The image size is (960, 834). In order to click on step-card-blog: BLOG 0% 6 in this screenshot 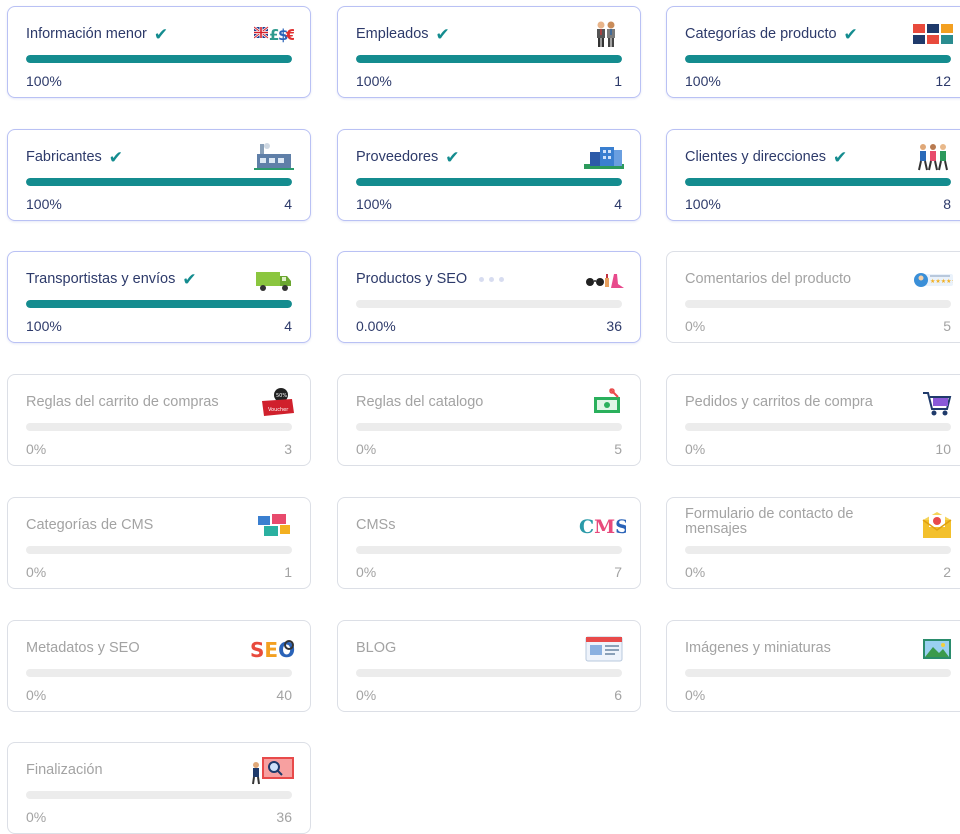, I will do `click(489, 666)`.